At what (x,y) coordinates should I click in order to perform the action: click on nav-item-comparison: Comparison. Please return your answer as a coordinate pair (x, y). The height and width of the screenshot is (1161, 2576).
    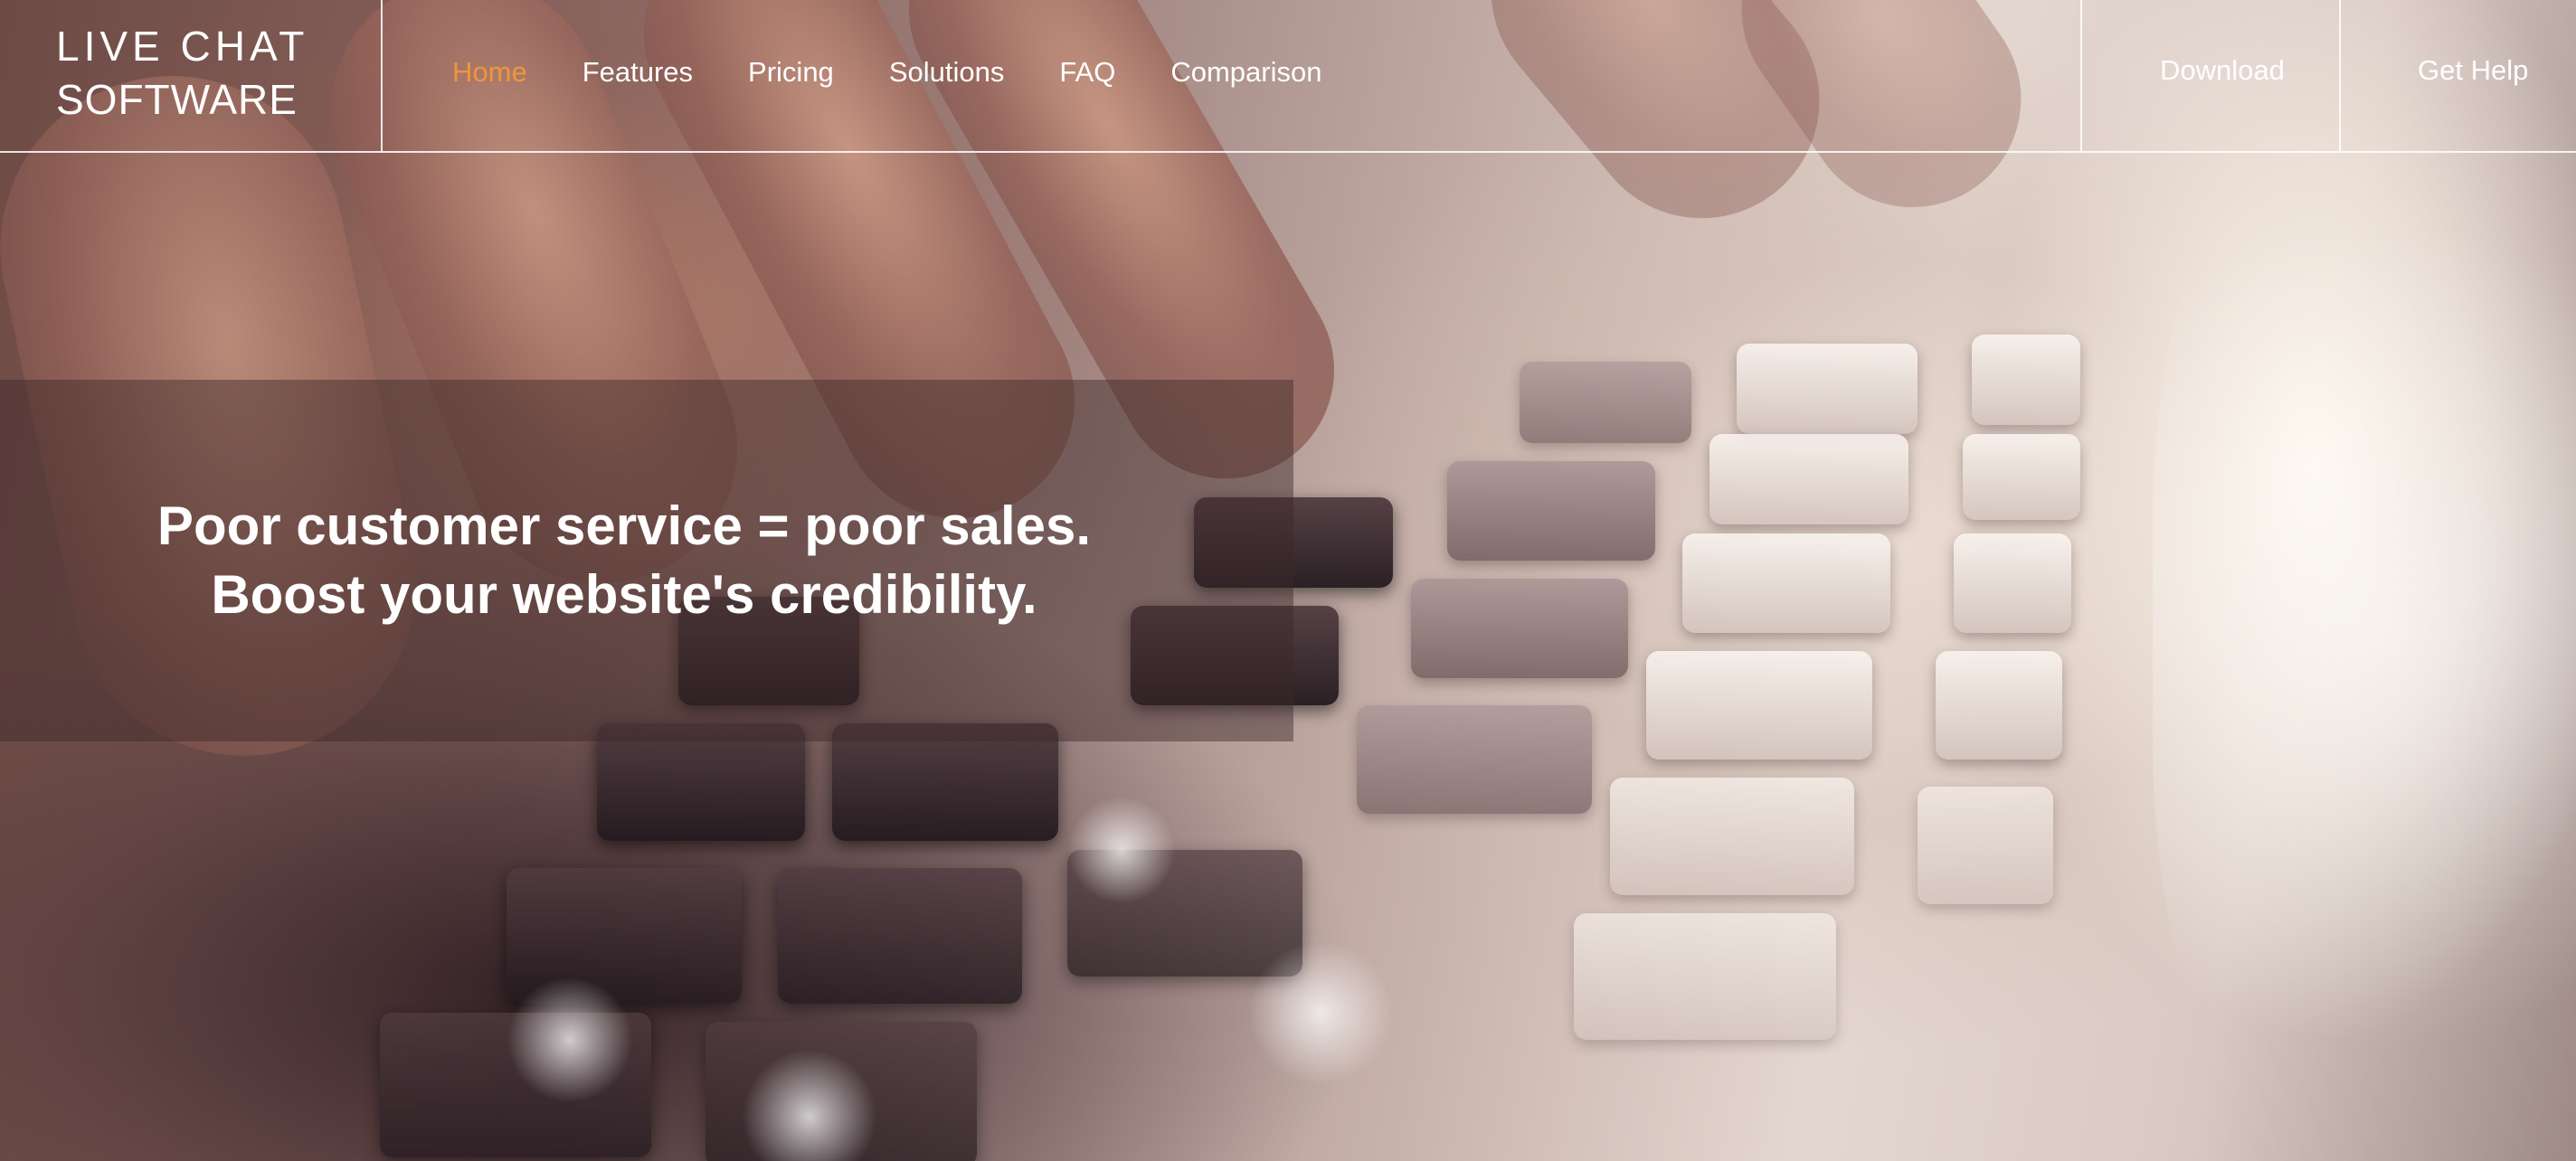
    Looking at the image, I should click on (1246, 72).